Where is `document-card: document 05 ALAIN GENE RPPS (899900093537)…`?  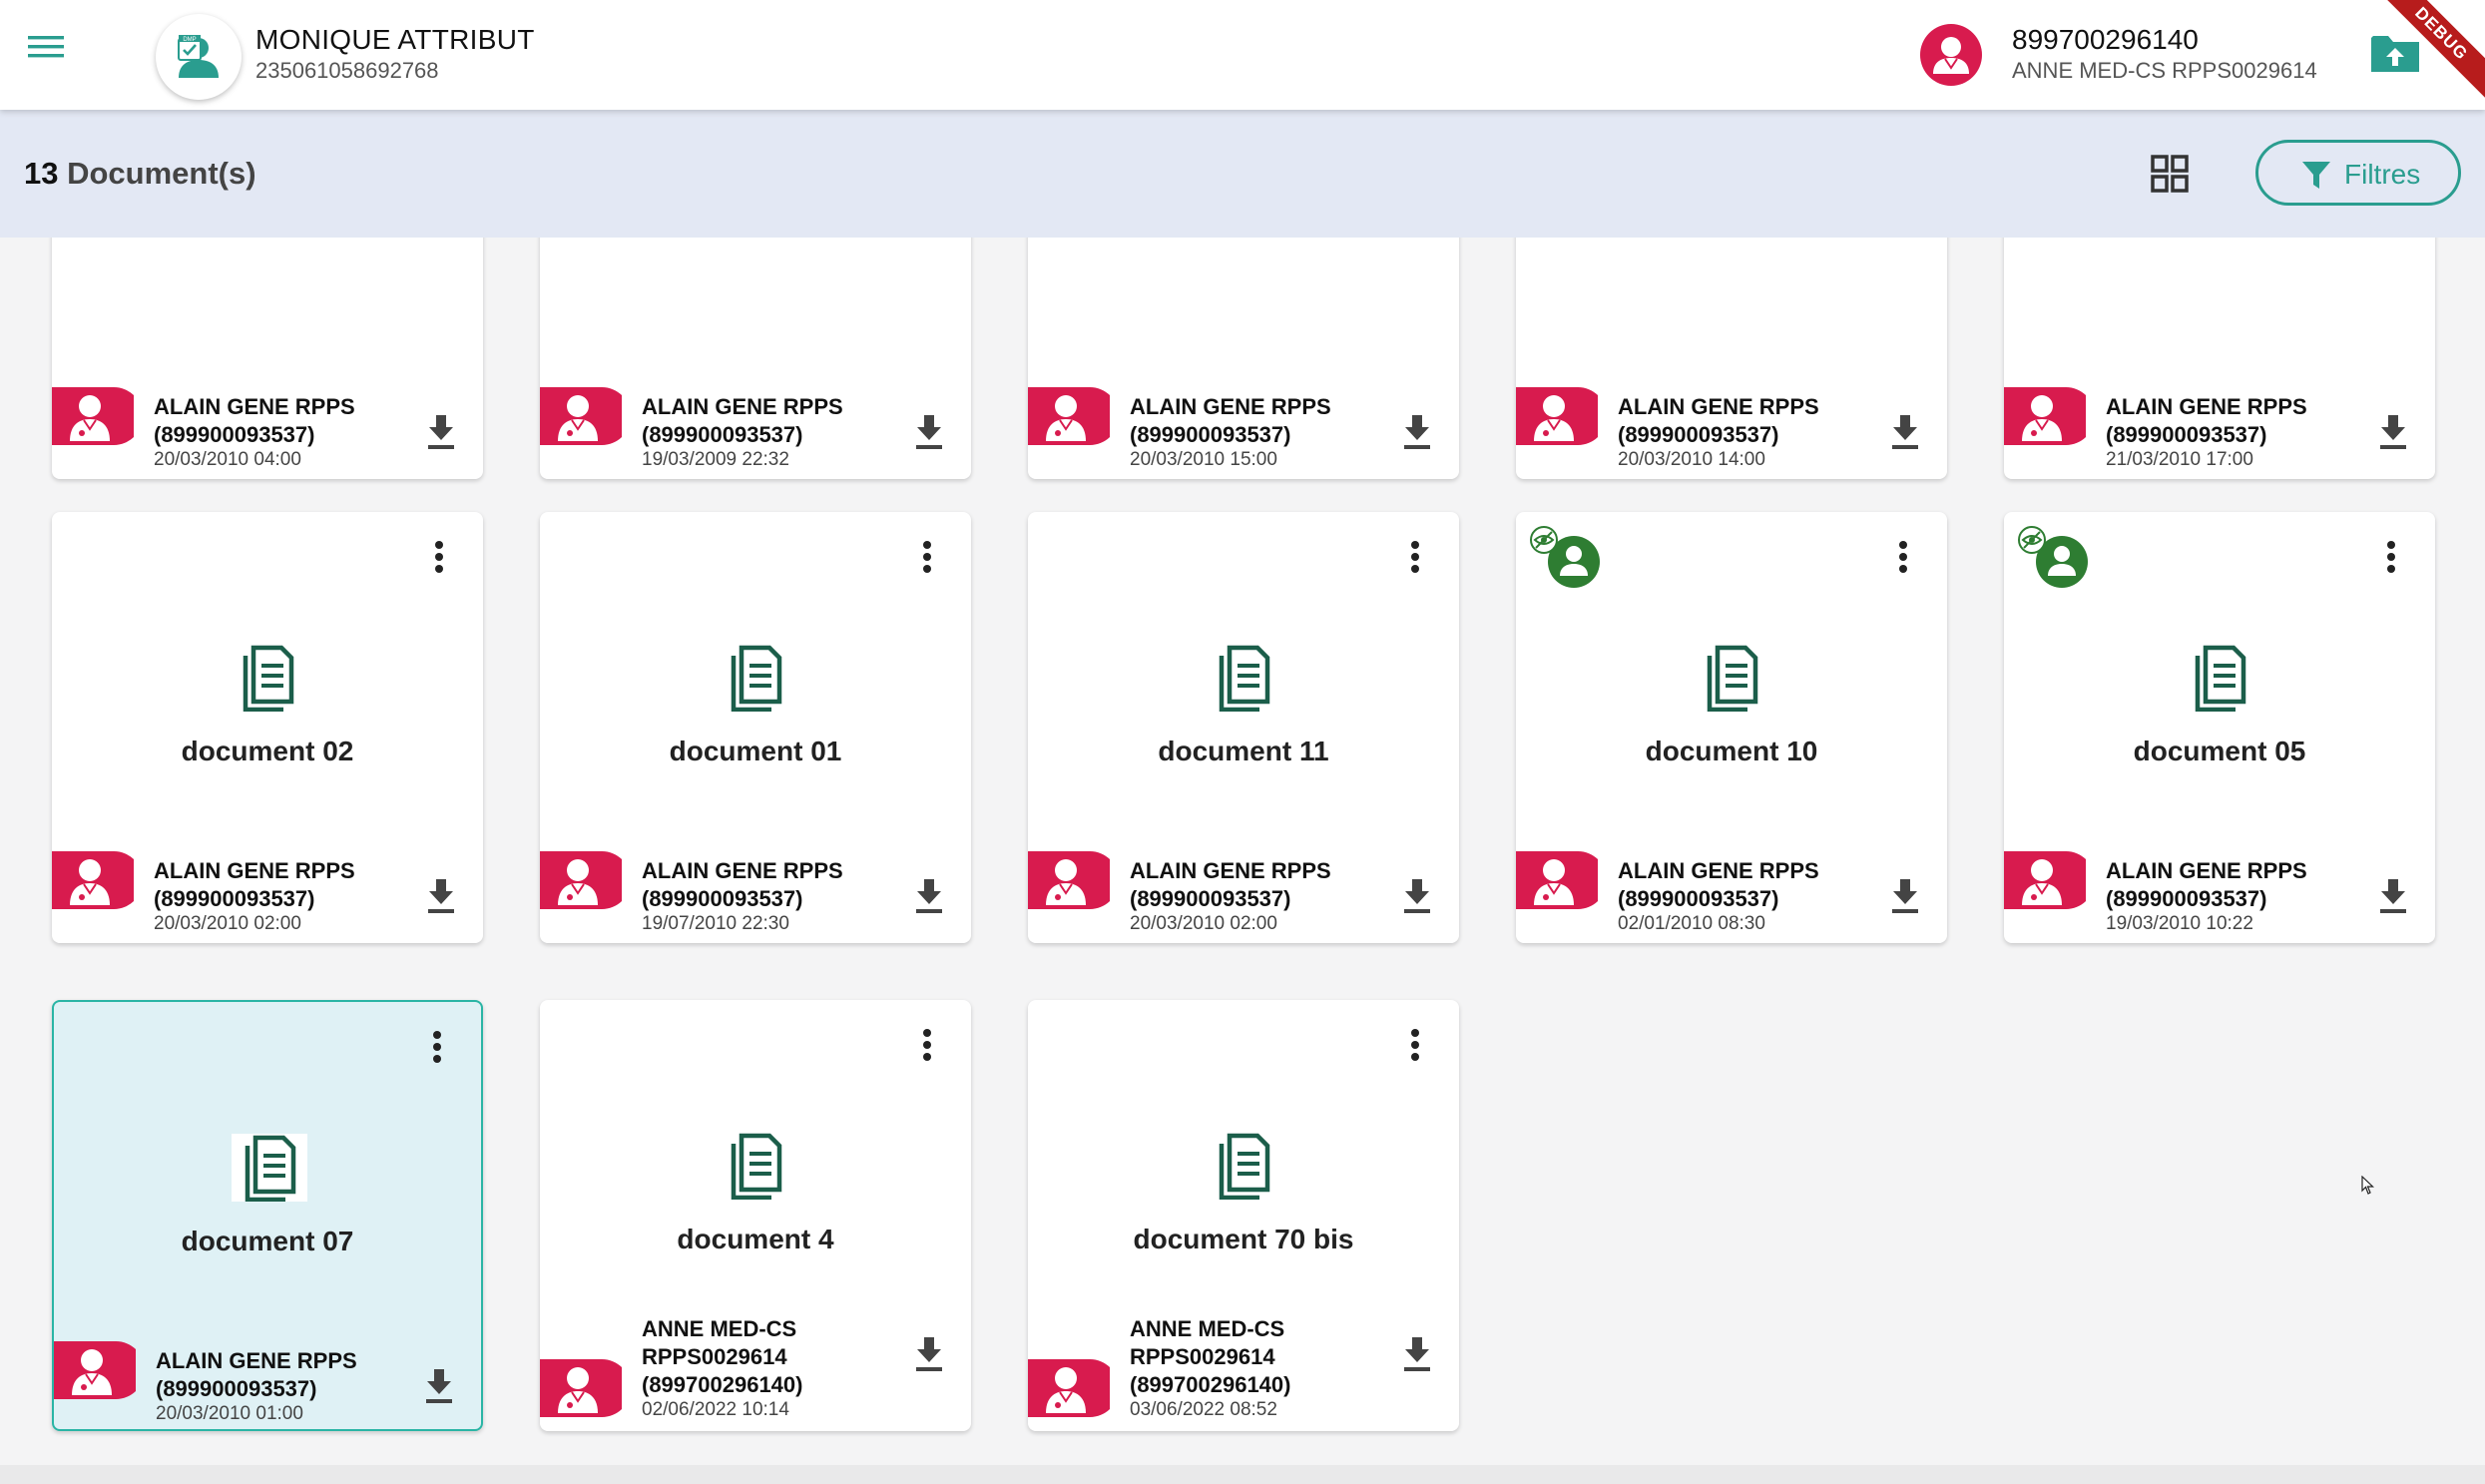
document-card: document 05 ALAIN GENE RPPS (899900093537)… is located at coordinates (2219, 727).